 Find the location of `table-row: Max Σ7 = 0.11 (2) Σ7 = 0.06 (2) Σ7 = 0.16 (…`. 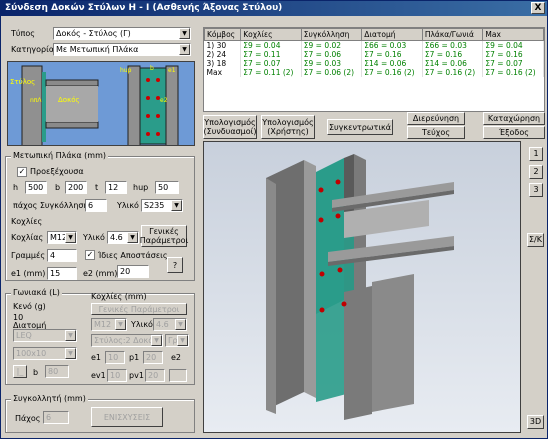

table-row: Max Σ7 = 0.11 (2) Σ7 = 0.06 (2) Σ7 = 0.16 (… is located at coordinates (374, 72).